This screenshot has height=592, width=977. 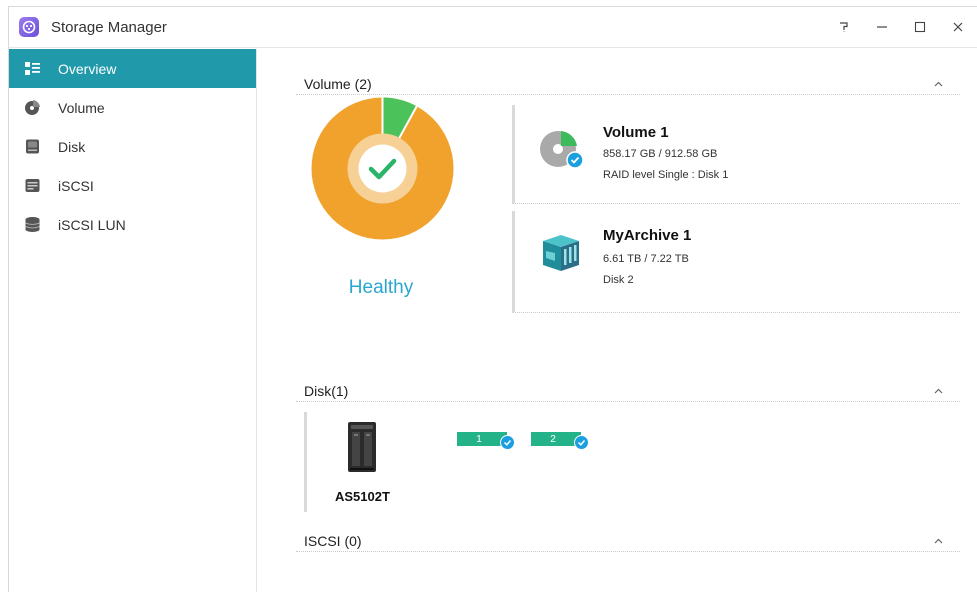 What do you see at coordinates (647, 235) in the screenshot?
I see `volume-name: MyArchive 1` at bounding box center [647, 235].